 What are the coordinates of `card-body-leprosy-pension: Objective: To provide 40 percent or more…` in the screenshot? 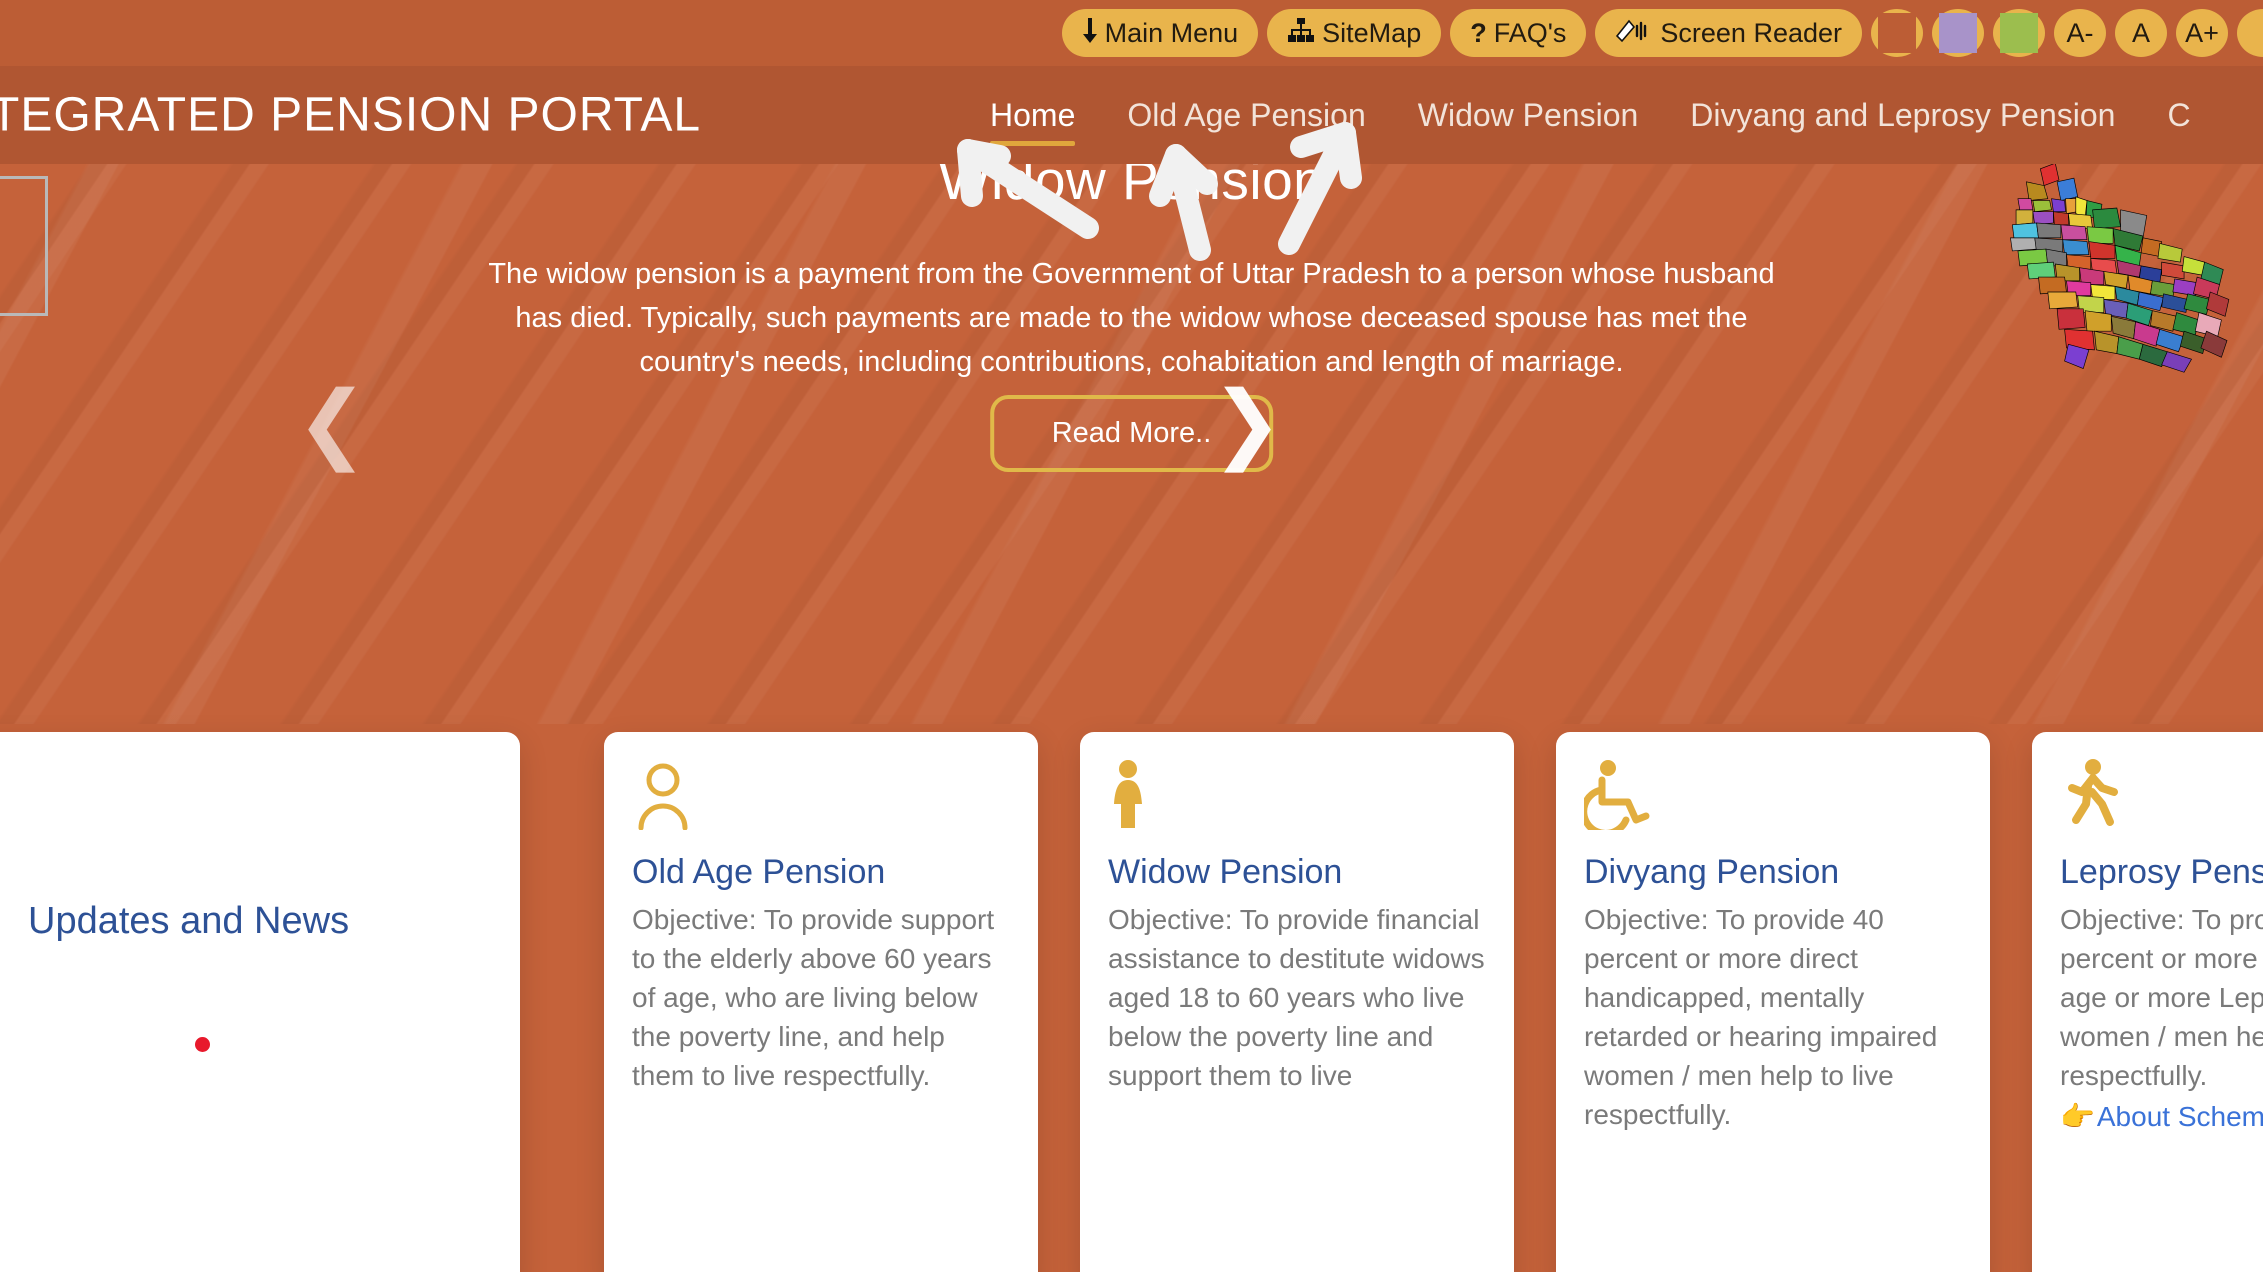 It's located at (2161, 998).